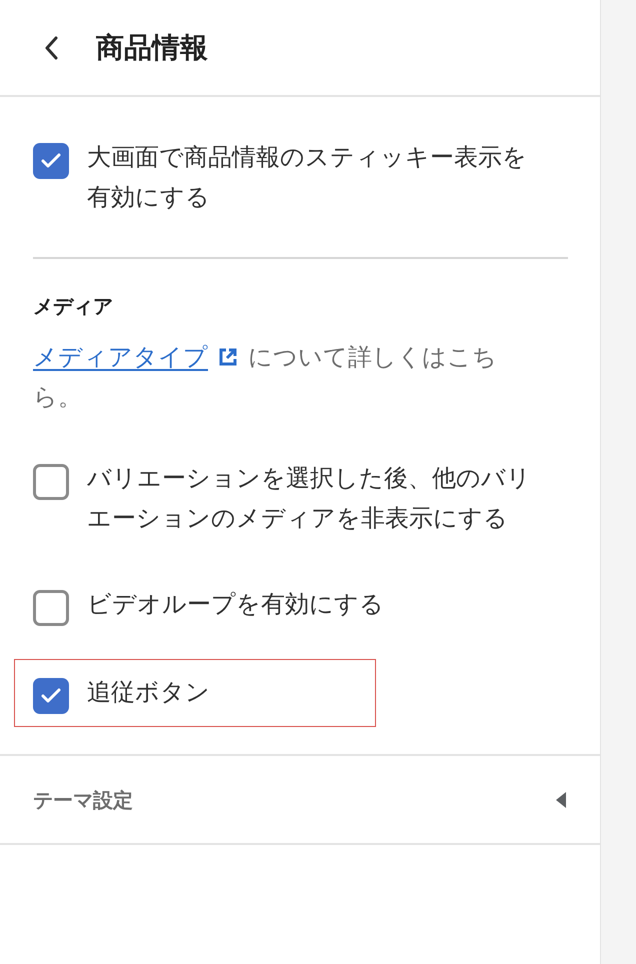 The width and height of the screenshot is (636, 964). Describe the element at coordinates (561, 799) in the screenshot. I see `collapse-triangle-icon` at that location.